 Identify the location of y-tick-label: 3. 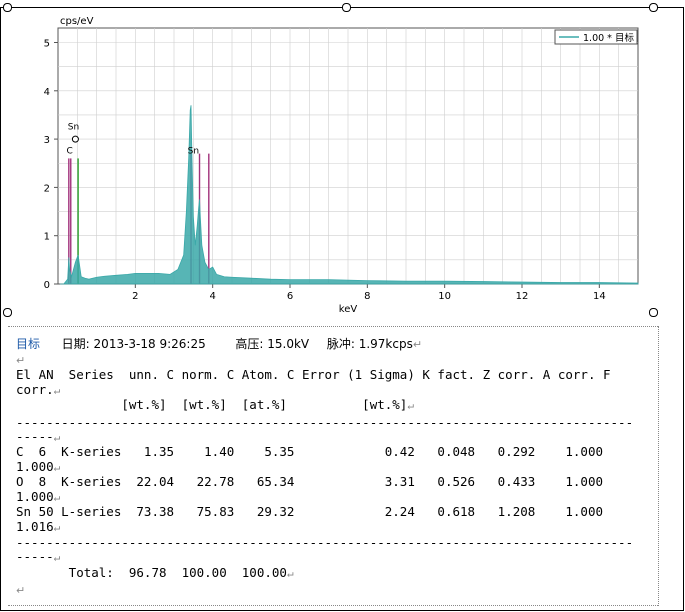
(47, 140).